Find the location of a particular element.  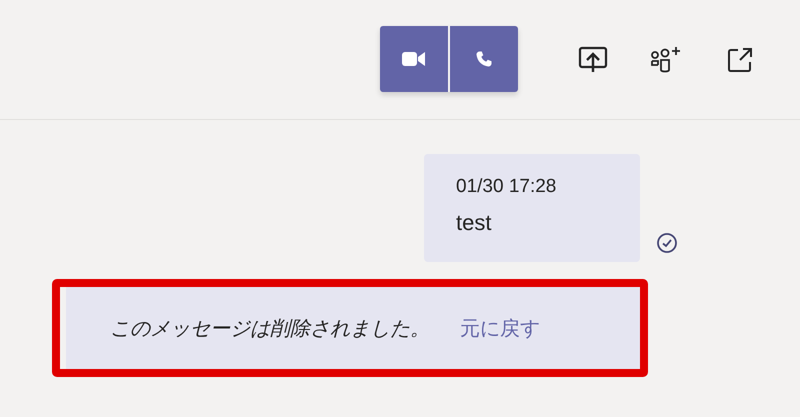

video-camera-icon is located at coordinates (414, 59).